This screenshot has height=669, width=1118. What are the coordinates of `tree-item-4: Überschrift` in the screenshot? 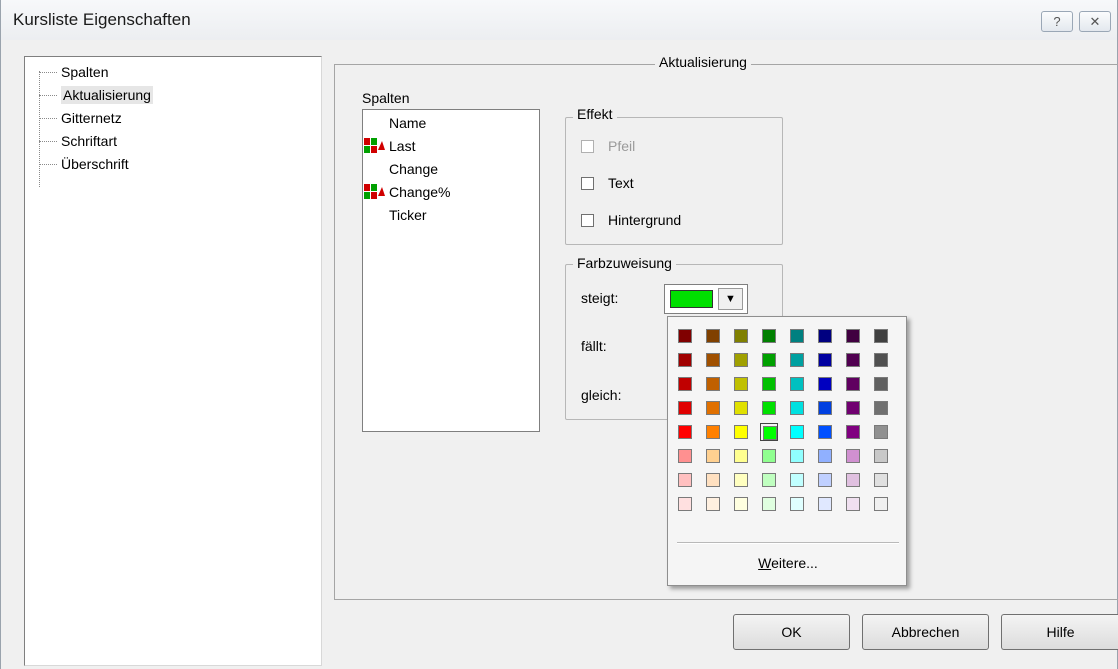 It's located at (84, 164).